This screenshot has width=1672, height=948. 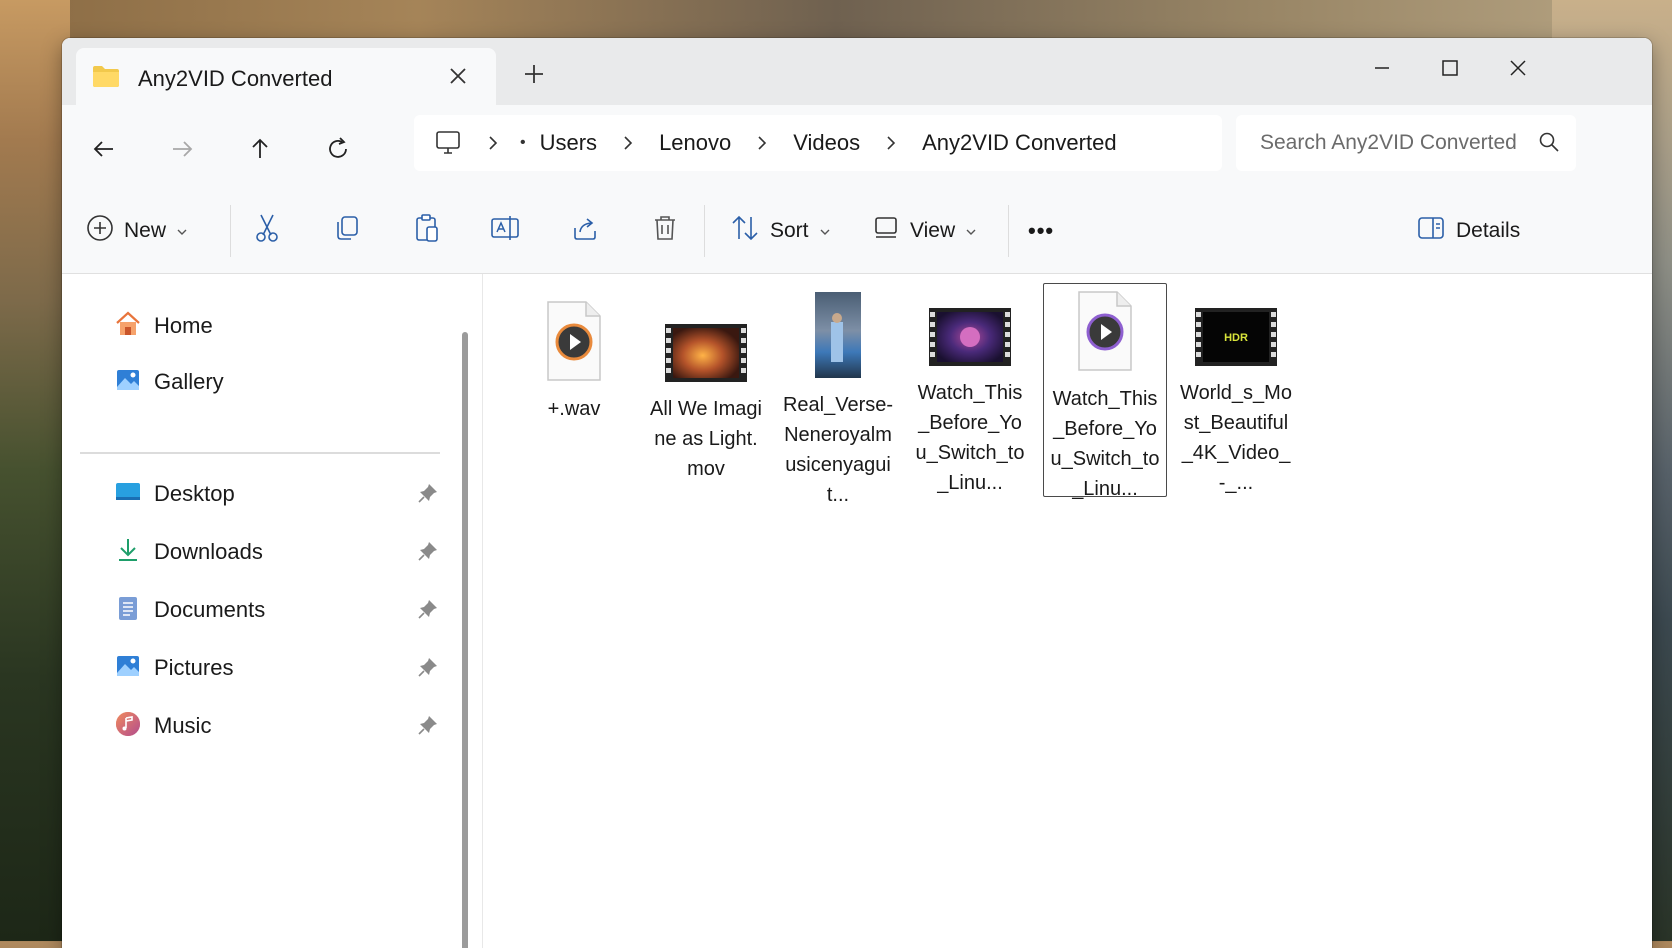 I want to click on search-input: Search Any2VID Converted, so click(x=1406, y=143).